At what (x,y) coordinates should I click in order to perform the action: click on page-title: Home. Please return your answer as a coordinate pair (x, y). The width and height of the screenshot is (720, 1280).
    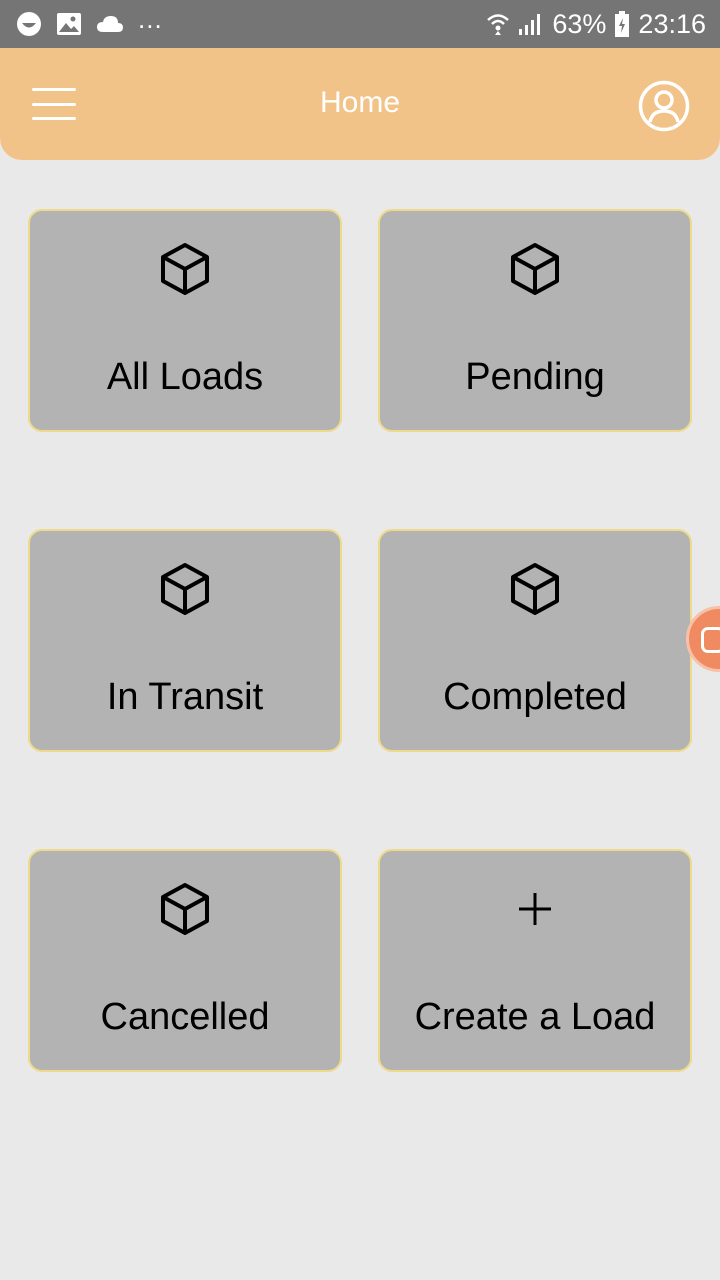
    Looking at the image, I should click on (360, 102).